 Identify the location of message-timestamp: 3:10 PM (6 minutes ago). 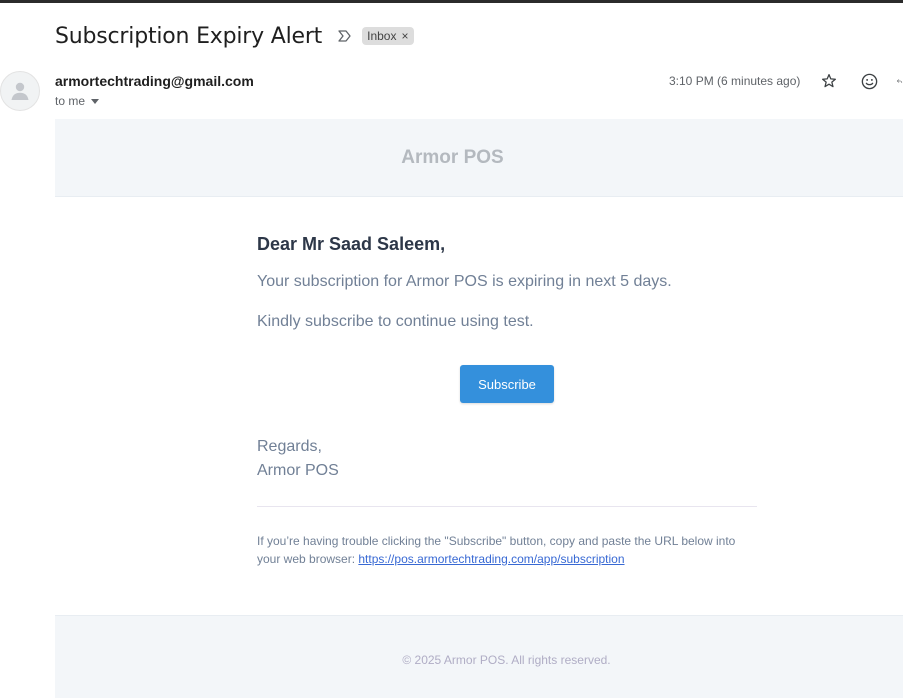
(735, 81).